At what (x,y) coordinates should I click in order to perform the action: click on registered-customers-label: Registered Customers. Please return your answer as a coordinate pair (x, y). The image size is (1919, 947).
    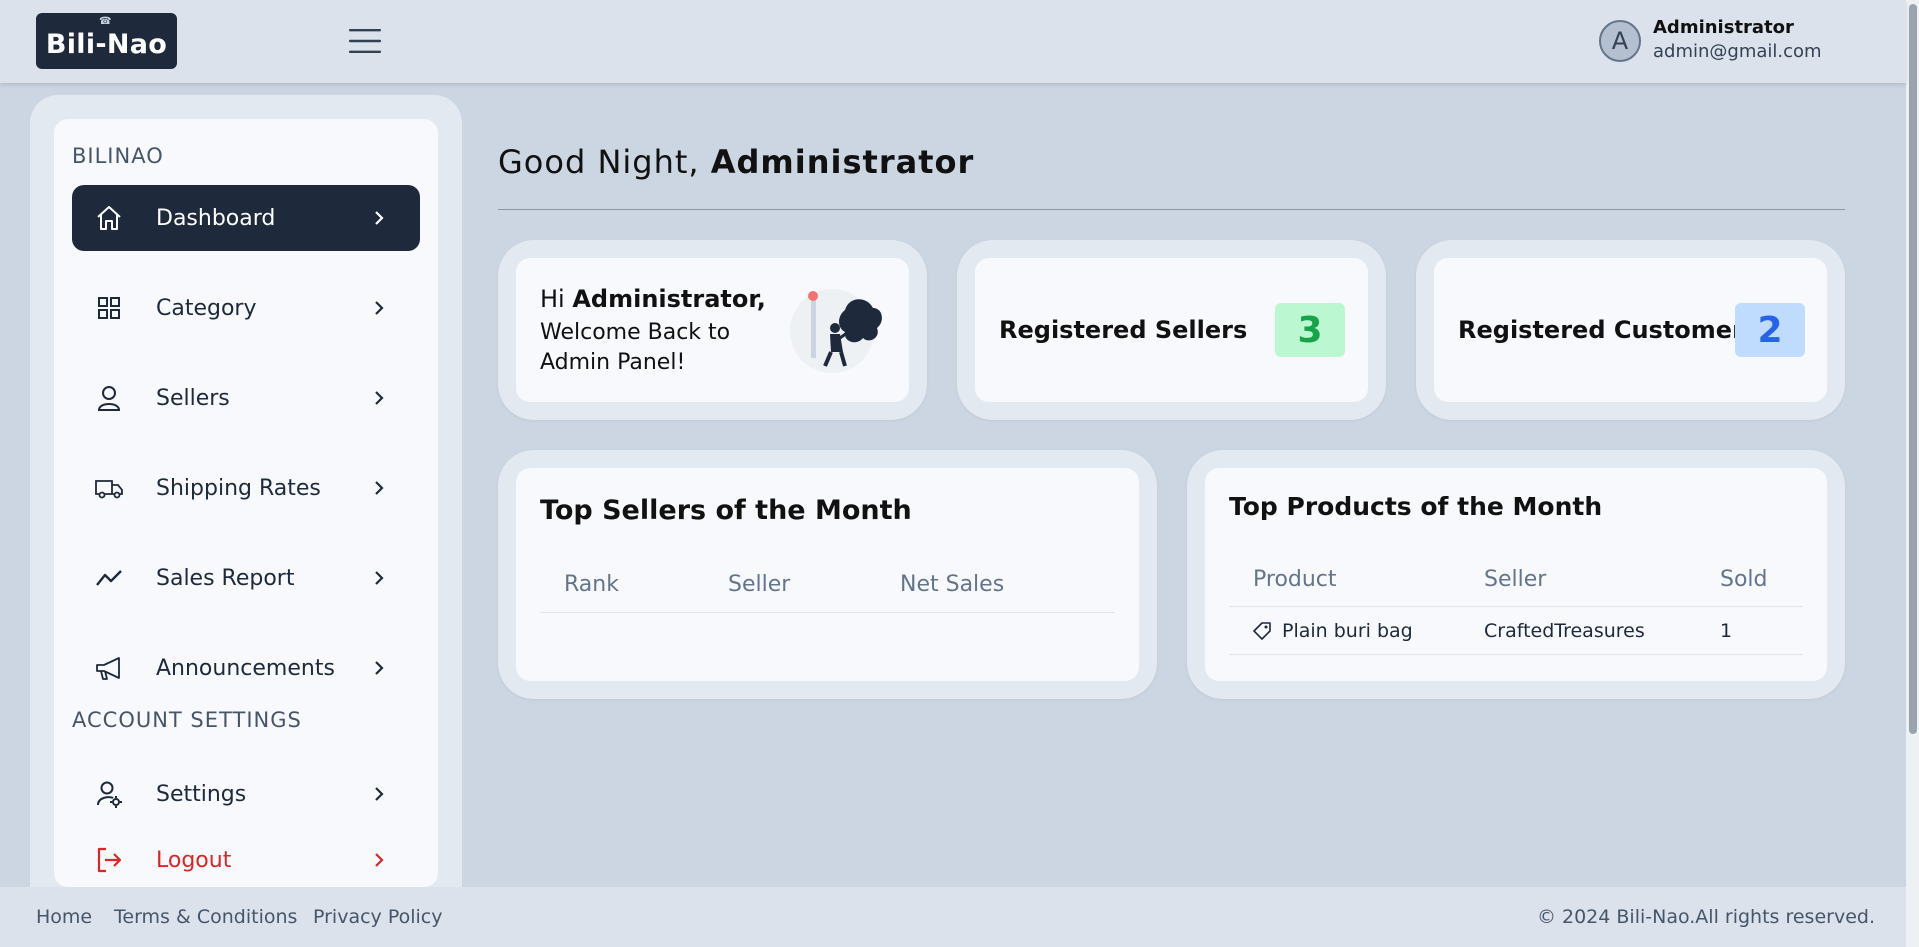
    Looking at the image, I should click on (1608, 330).